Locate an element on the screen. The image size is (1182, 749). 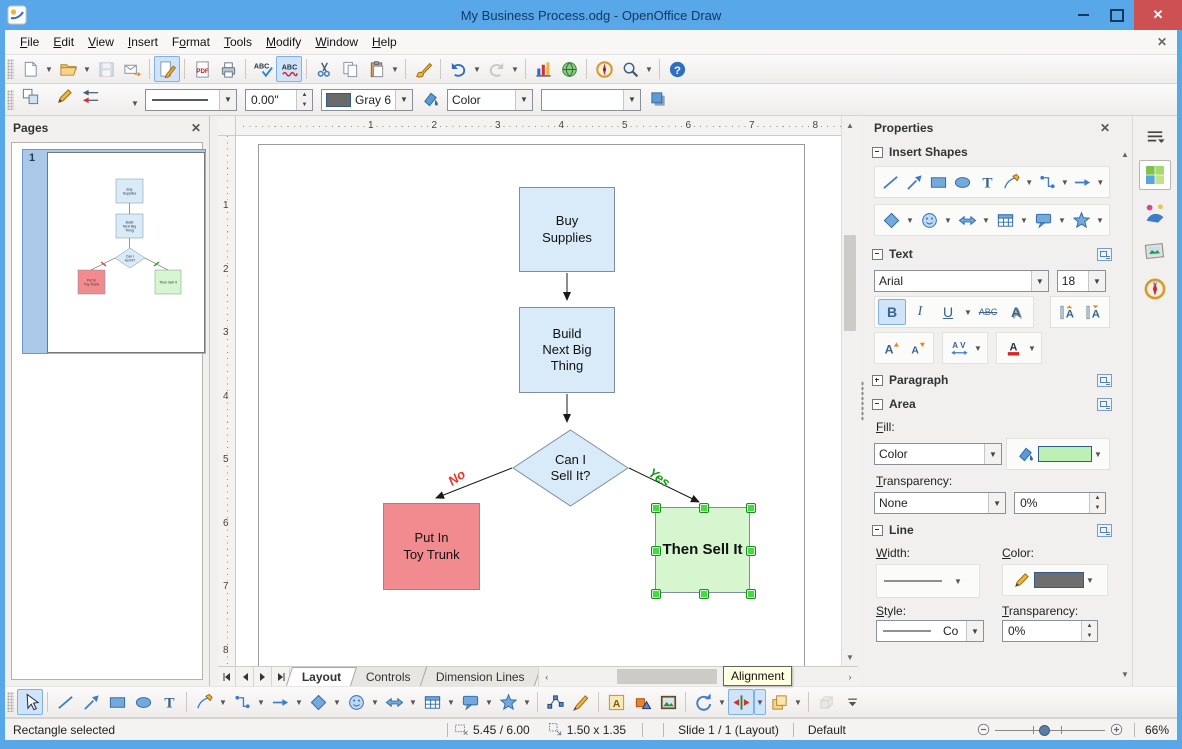
zoom-slider-thumb is located at coordinates (1044, 730).